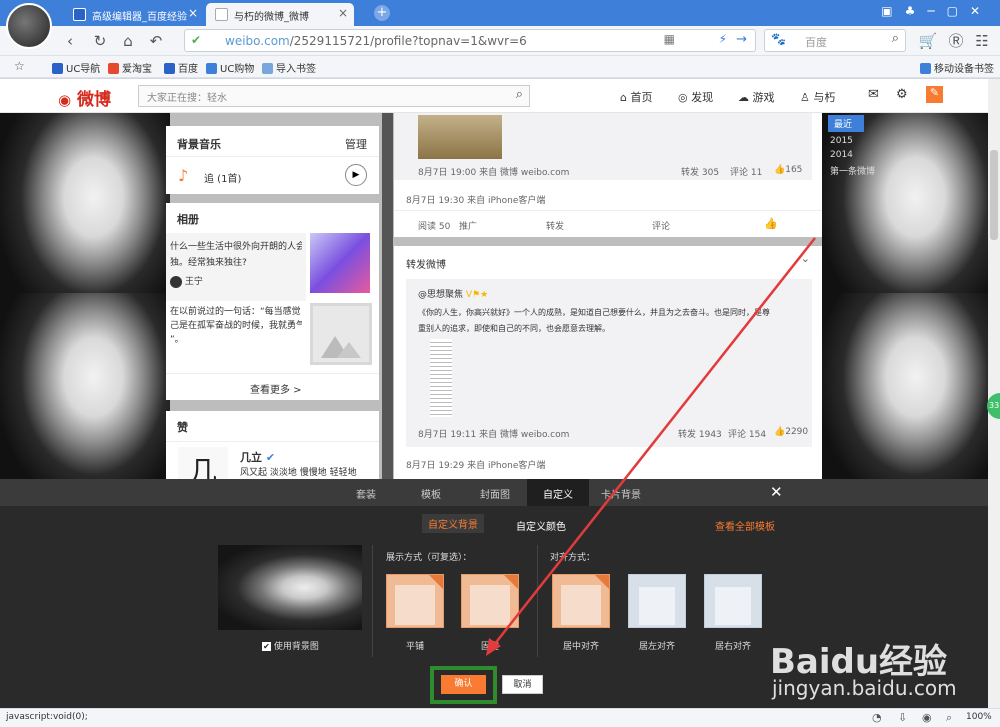 This screenshot has height=727, width=1000. What do you see at coordinates (949, 718) in the screenshot?
I see `zoom-icon: ⌕` at bounding box center [949, 718].